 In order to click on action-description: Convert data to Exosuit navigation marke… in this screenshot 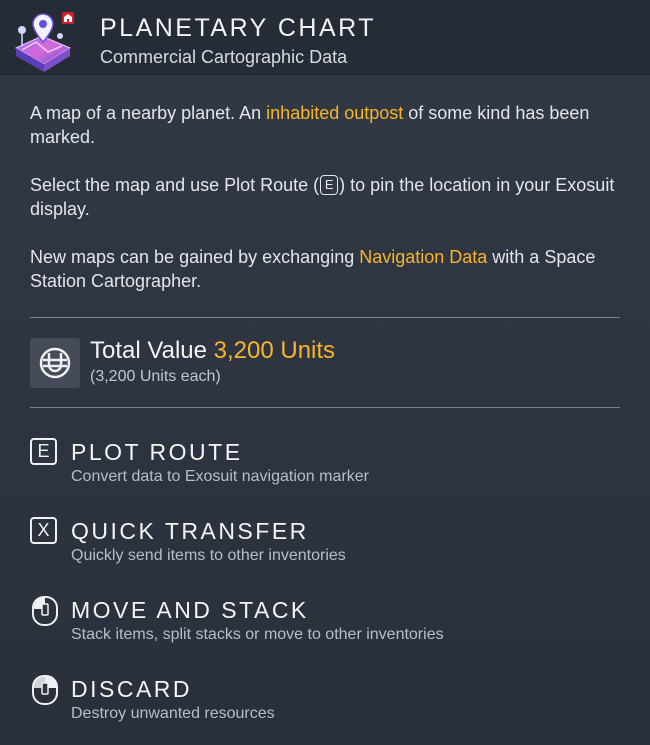, I will do `click(220, 476)`.